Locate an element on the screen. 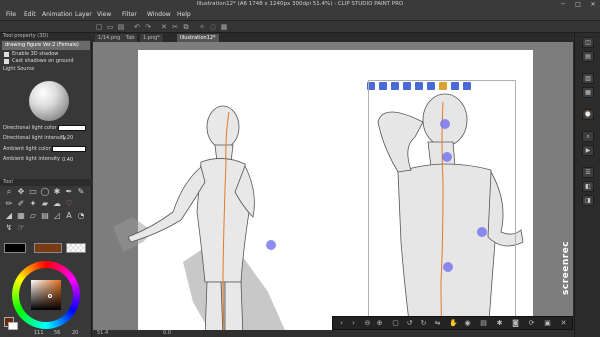 Image resolution: width=600 pixels, height=337 pixels. history-icon: ⌚ is located at coordinates (588, 114).